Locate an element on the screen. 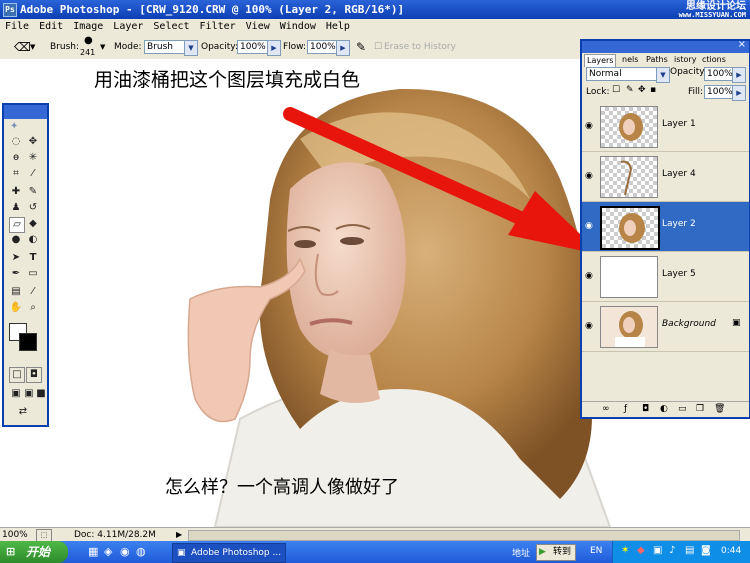 The width and height of the screenshot is (750, 563). clock: 0:44 is located at coordinates (731, 551).